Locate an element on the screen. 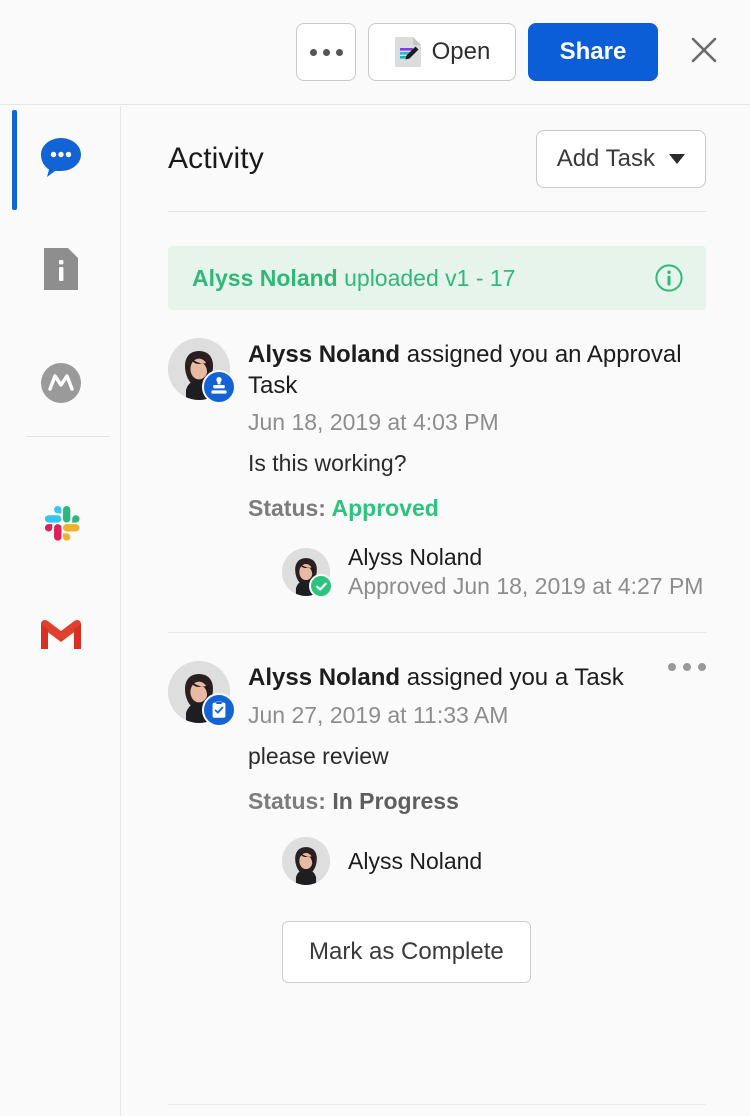 This screenshot has width=750, height=1116. assignee-info: Alyss Noland is located at coordinates (415, 861).